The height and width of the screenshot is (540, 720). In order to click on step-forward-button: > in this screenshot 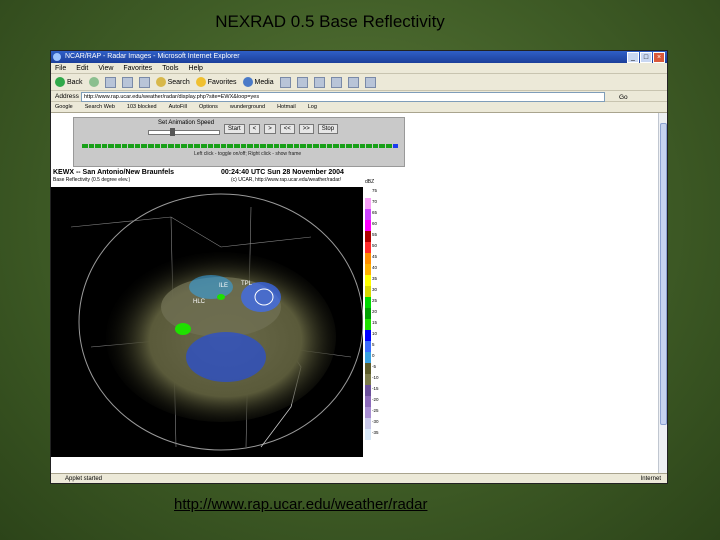, I will do `click(270, 129)`.